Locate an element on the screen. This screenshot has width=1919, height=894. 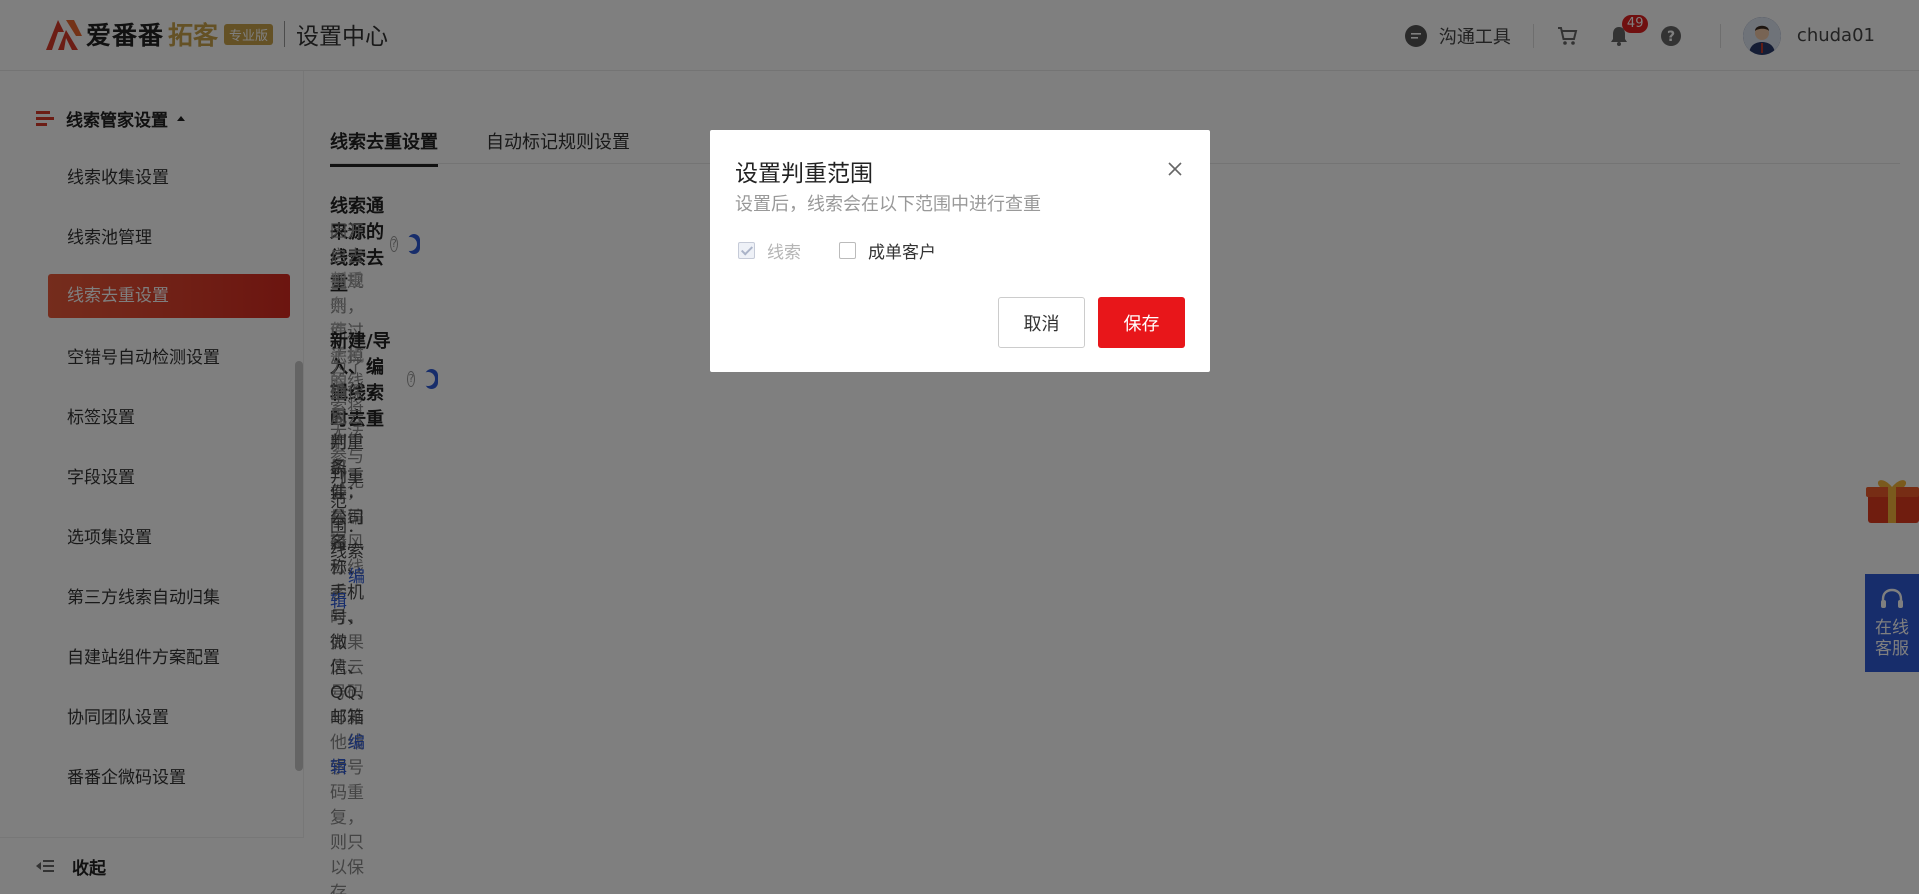
scope-options: 线索 成单客户 is located at coordinates (837, 250).